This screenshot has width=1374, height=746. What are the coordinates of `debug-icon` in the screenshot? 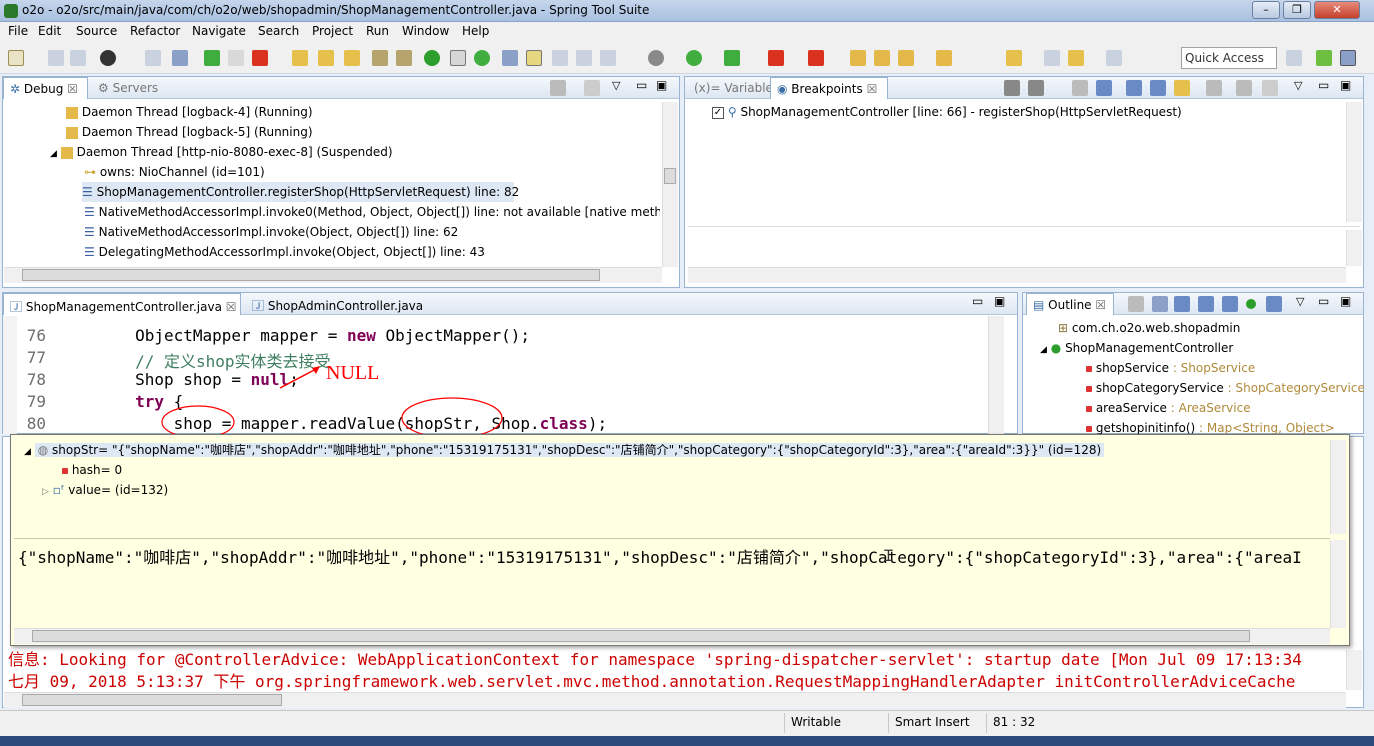 It's located at (656, 58).